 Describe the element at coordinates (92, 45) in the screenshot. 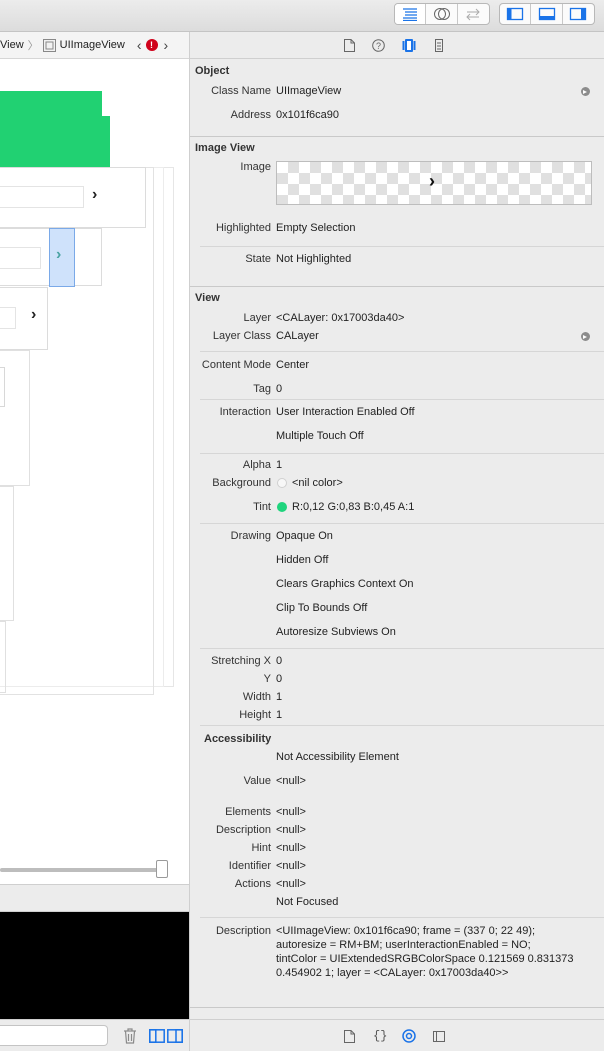

I see `jumpbar-item-uiimageview: UIImageView` at that location.